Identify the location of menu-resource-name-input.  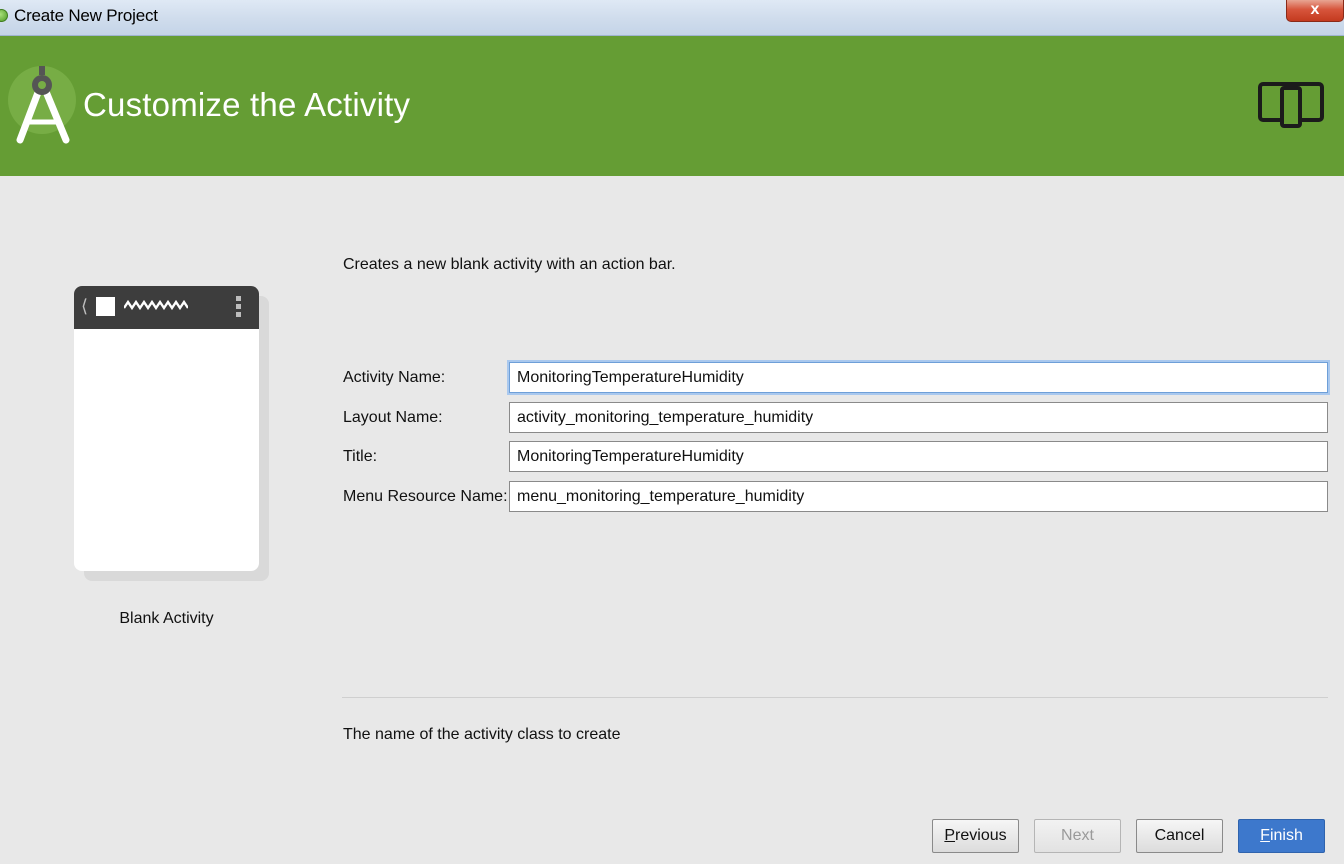
(918, 496).